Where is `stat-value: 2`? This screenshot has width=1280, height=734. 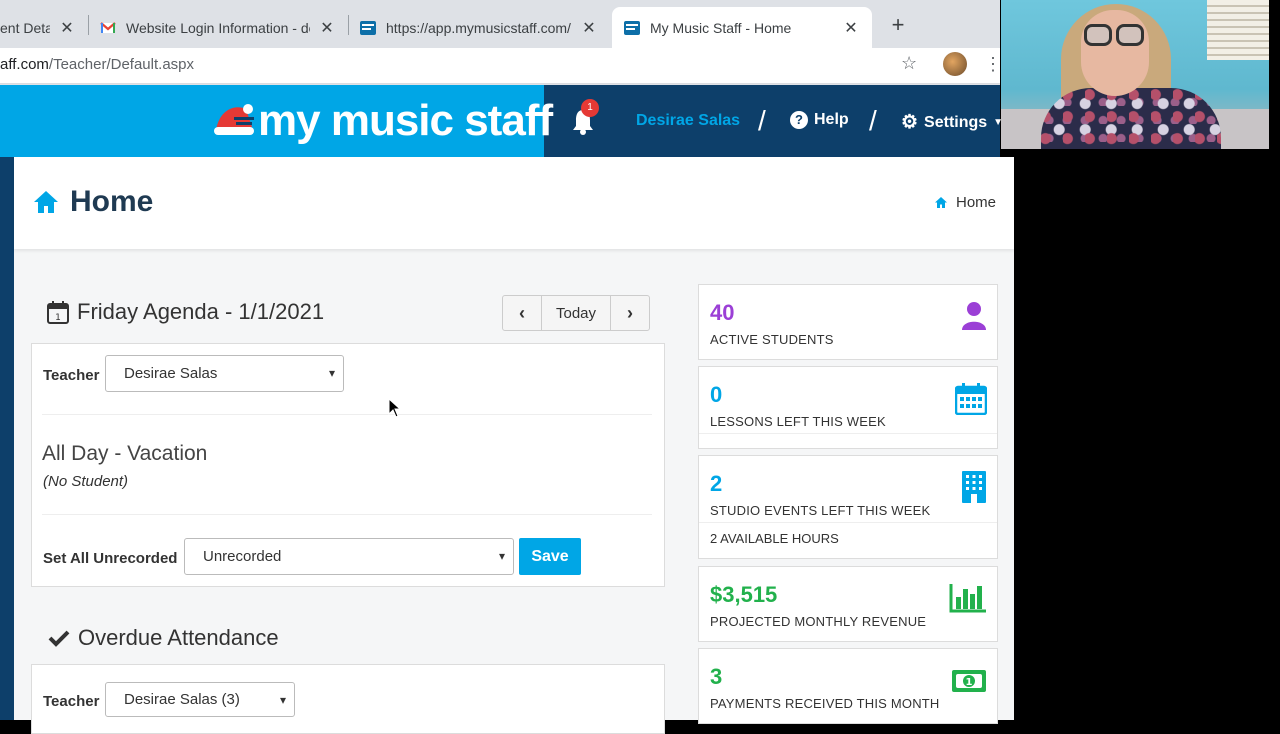 stat-value: 2 is located at coordinates (716, 483).